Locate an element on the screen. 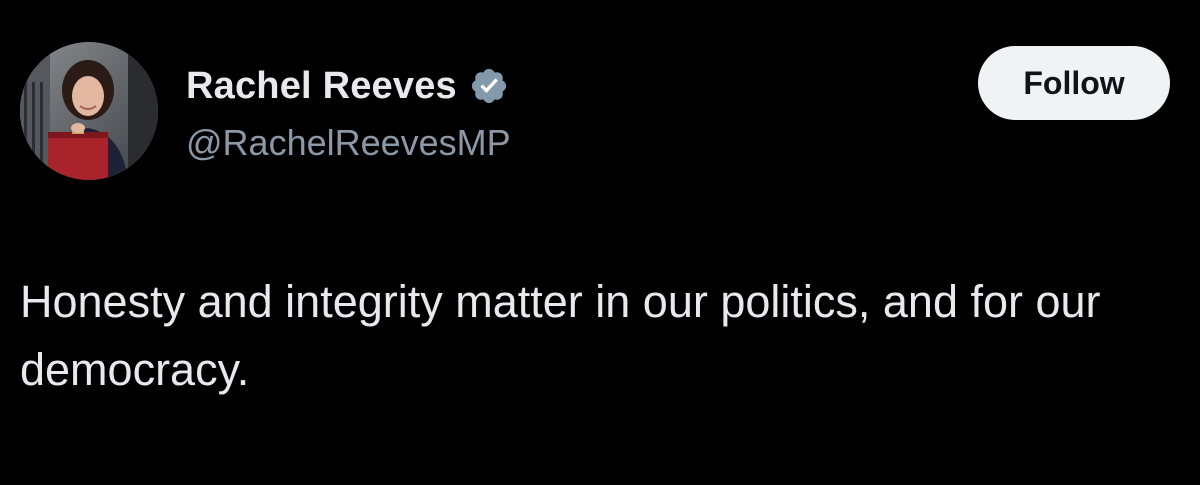  author-name-row: Rachel Reeves is located at coordinates (347, 86).